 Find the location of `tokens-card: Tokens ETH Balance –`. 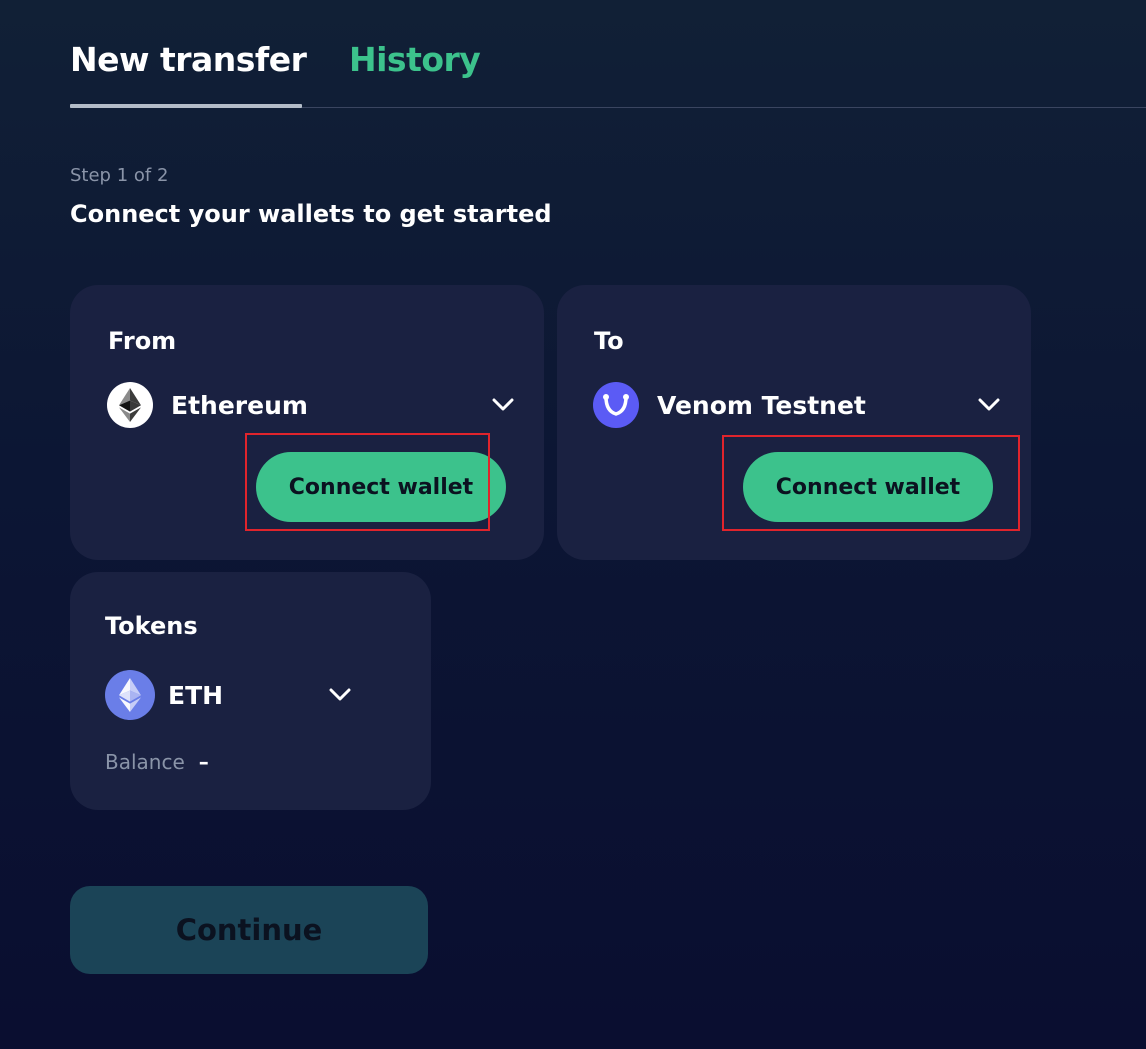

tokens-card: Tokens ETH Balance – is located at coordinates (250, 691).